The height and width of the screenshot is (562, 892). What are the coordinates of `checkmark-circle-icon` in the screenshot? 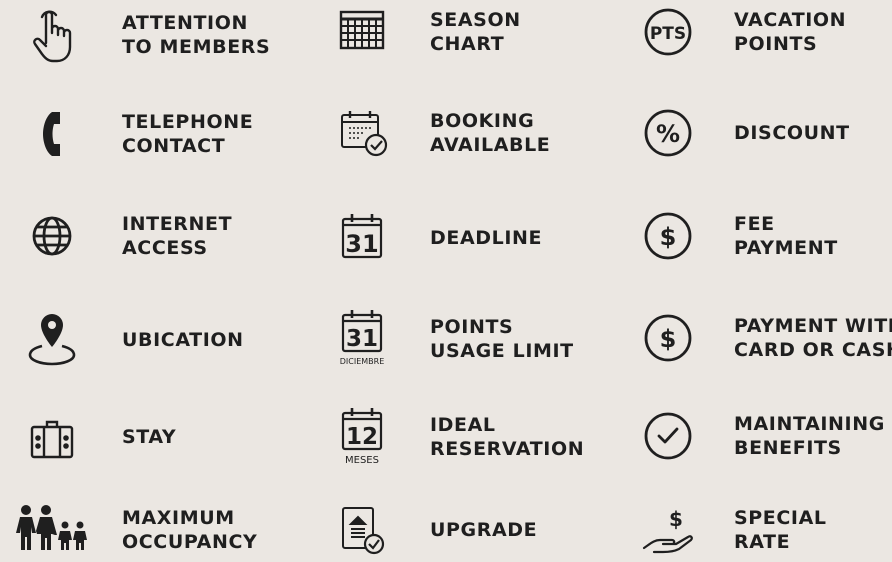 It's located at (668, 436).